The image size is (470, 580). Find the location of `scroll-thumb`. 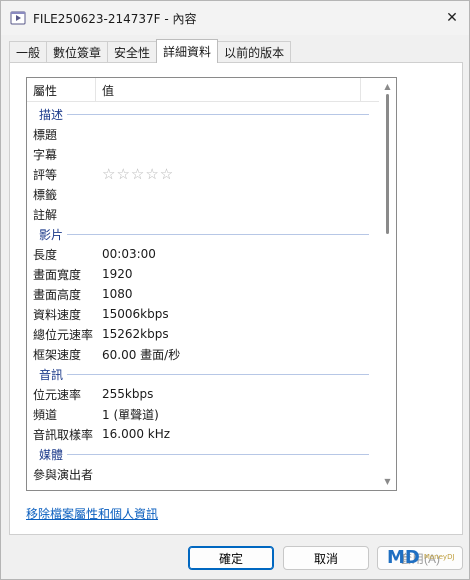

scroll-thumb is located at coordinates (387, 164).